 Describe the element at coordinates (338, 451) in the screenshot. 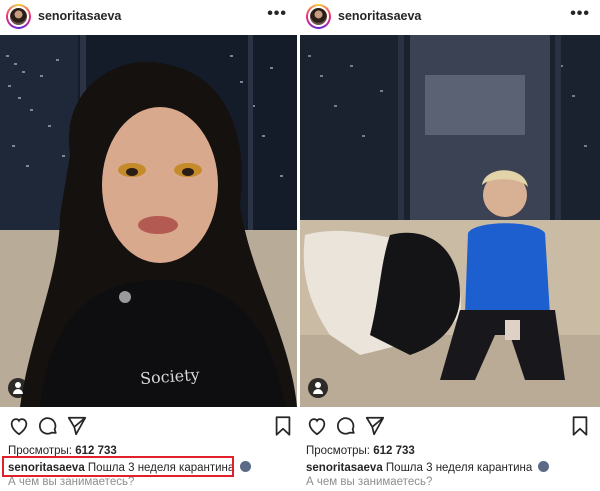

I see `views-label: Просмотры:` at that location.